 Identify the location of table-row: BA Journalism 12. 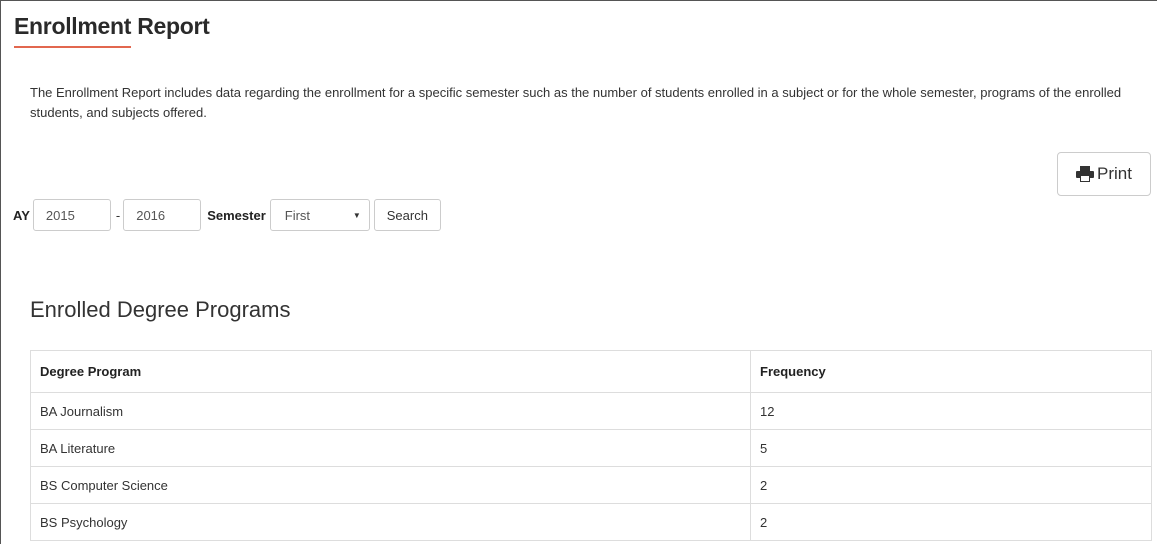
(591, 411).